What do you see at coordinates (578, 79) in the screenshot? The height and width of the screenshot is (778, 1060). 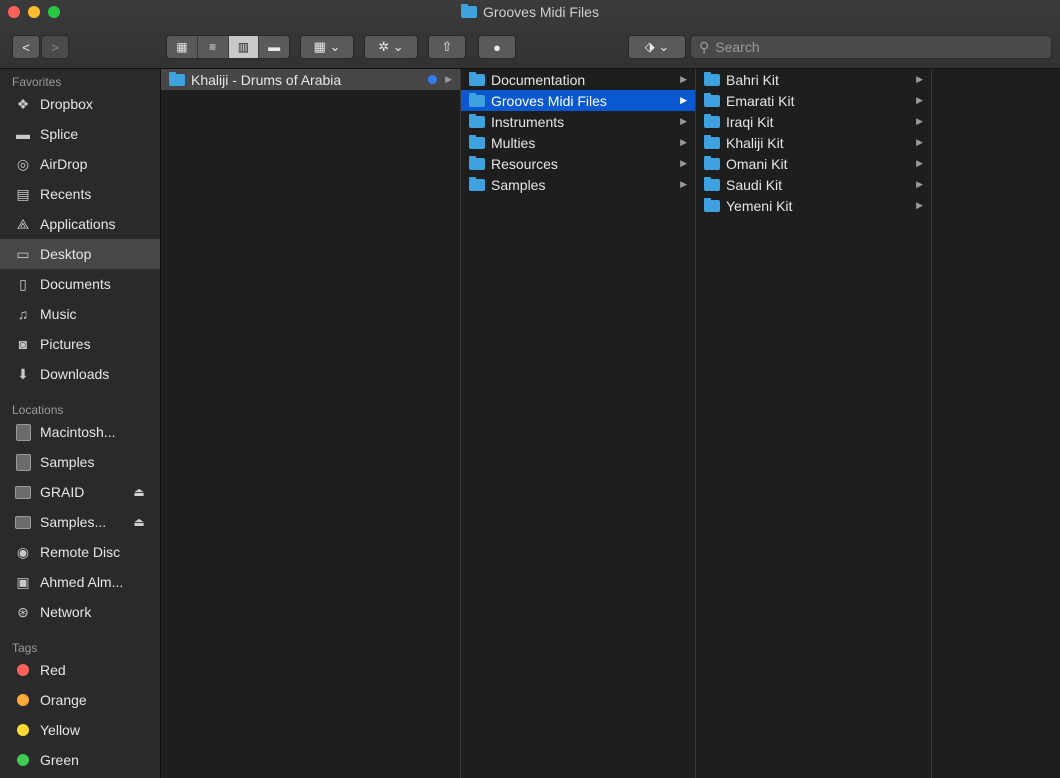 I see `folder-row: Documentation ▶` at bounding box center [578, 79].